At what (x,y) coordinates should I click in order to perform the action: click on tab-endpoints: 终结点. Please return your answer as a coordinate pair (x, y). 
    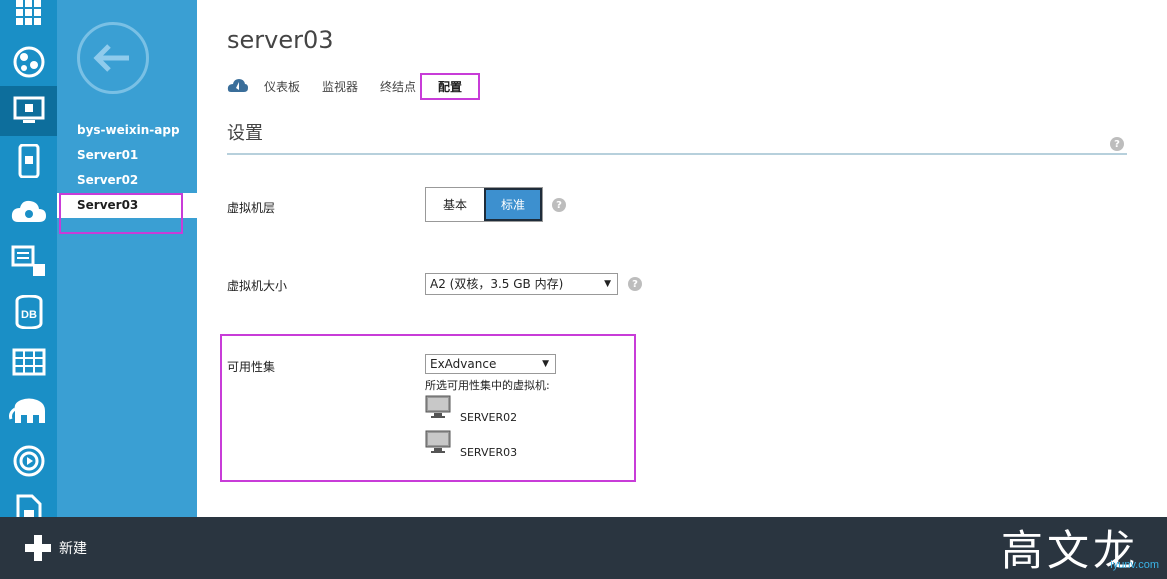
    Looking at the image, I should click on (398, 86).